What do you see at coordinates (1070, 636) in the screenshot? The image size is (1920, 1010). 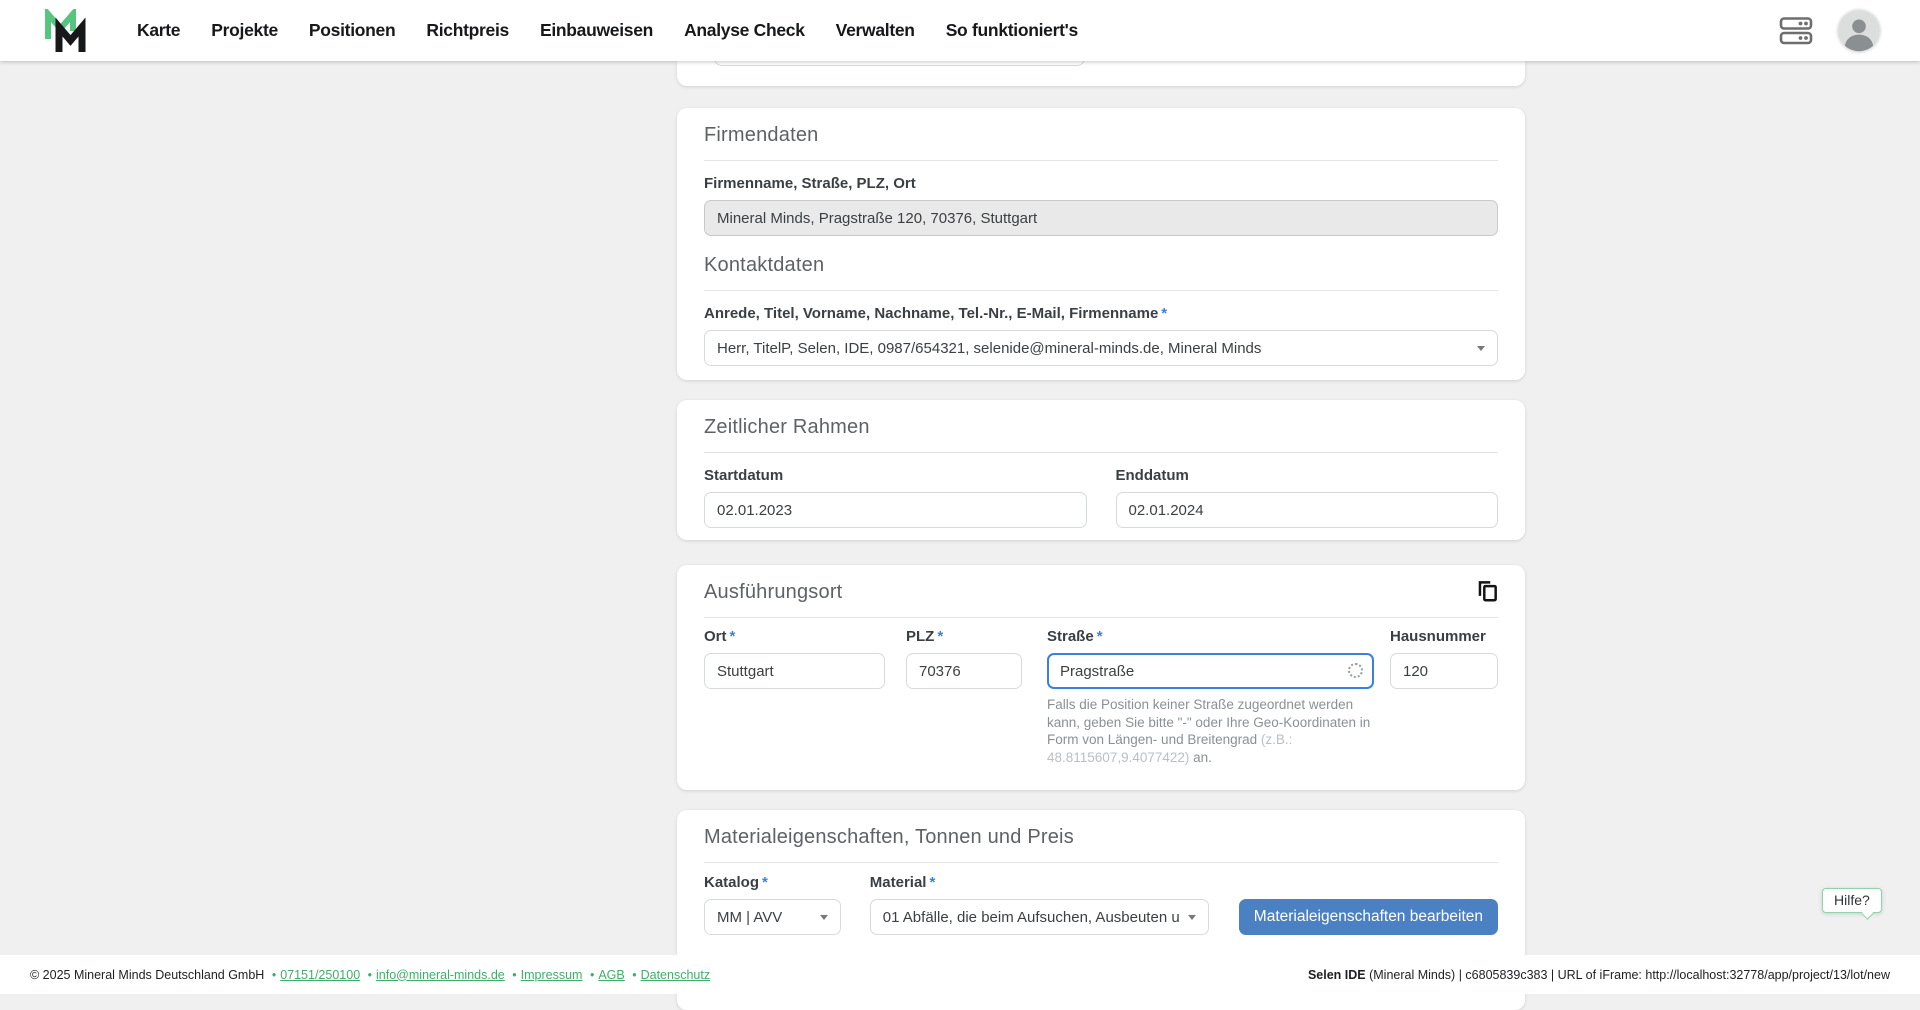 I see `strasse-label-text: Straße` at bounding box center [1070, 636].